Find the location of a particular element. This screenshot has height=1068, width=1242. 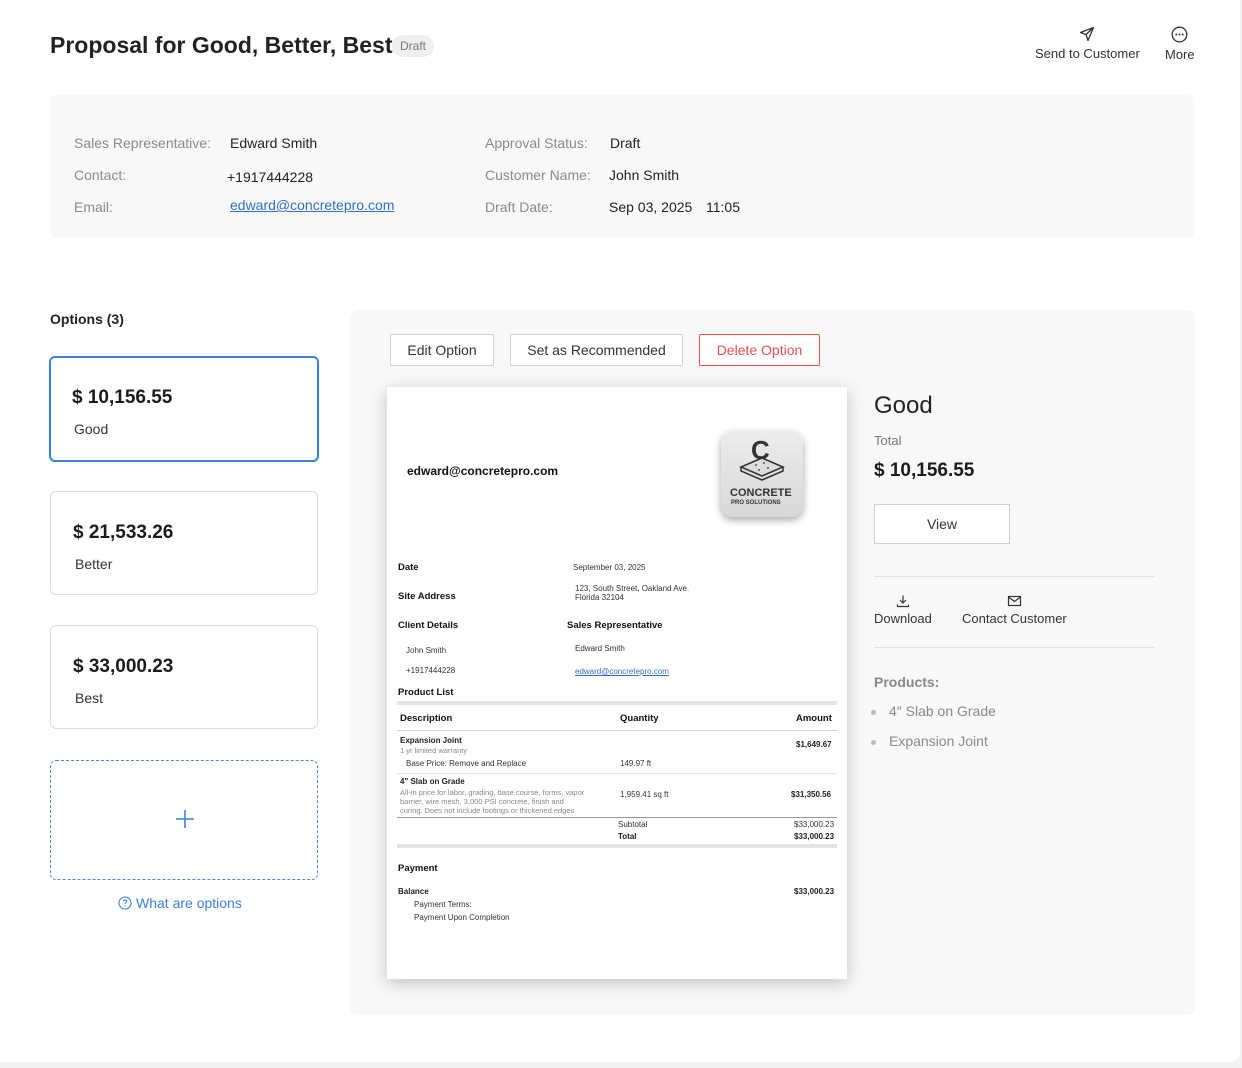

doc-client-name: John Smith is located at coordinates (426, 650).